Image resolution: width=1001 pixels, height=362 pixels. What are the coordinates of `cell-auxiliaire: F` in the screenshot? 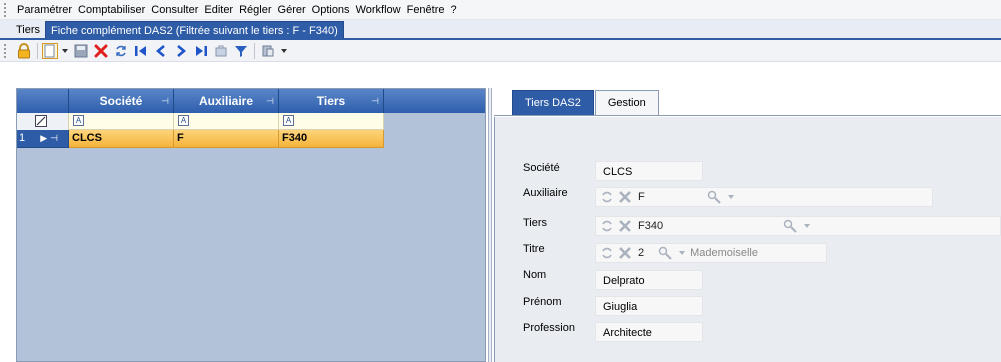 It's located at (226, 139).